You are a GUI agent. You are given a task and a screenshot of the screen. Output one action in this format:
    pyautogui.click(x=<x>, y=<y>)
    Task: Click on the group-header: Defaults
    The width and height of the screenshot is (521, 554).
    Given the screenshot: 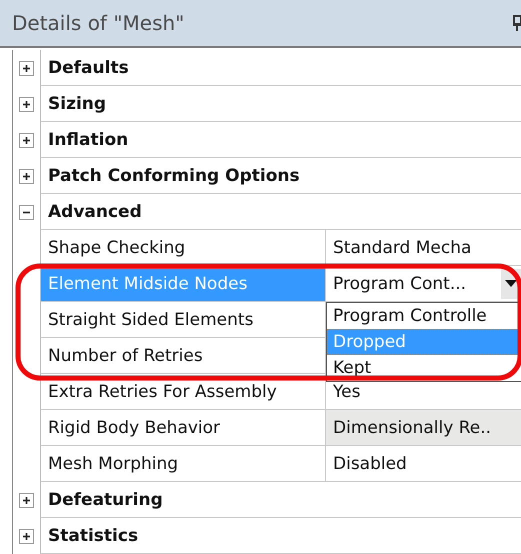 What is the action you would take?
    pyautogui.click(x=280, y=68)
    